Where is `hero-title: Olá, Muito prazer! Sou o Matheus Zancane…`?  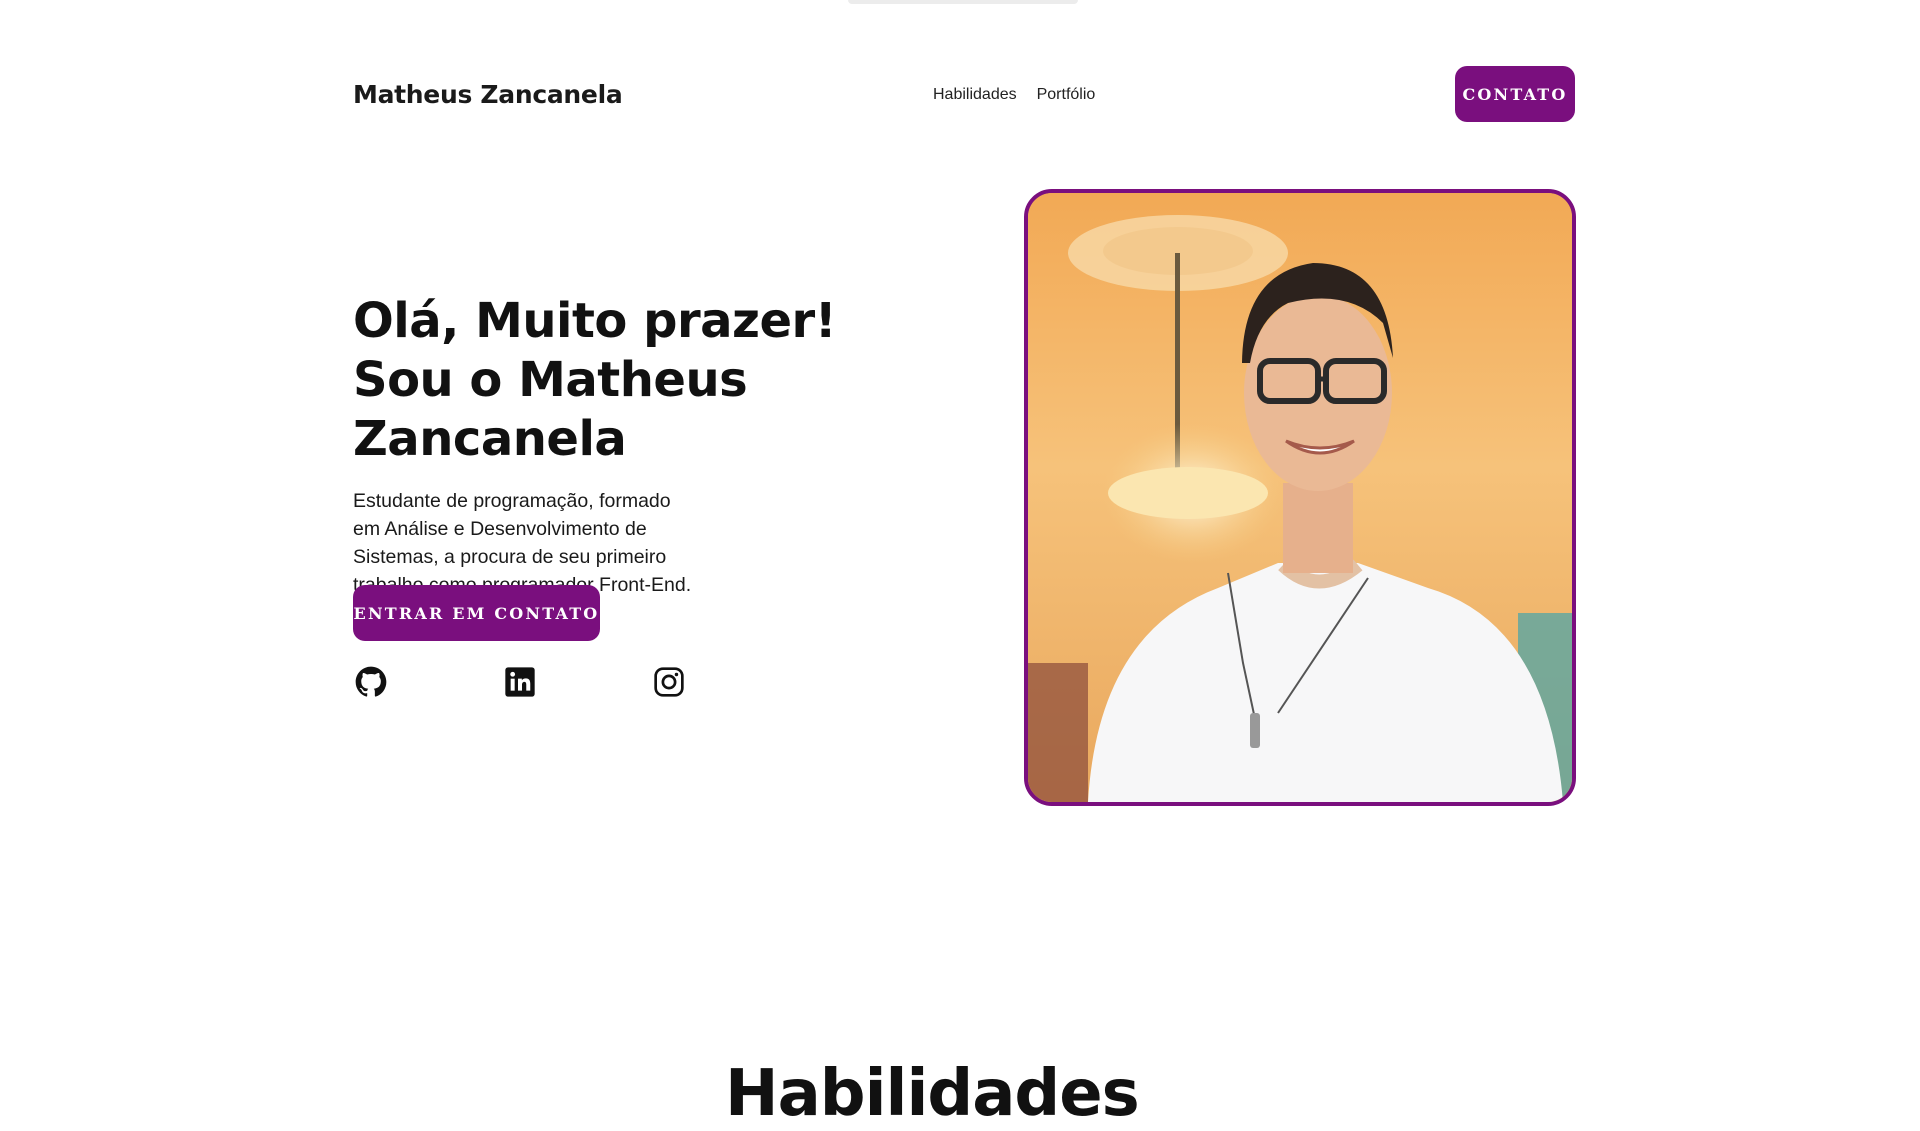 hero-title: Olá, Muito prazer! Sou o Matheus Zancane… is located at coordinates (693, 380).